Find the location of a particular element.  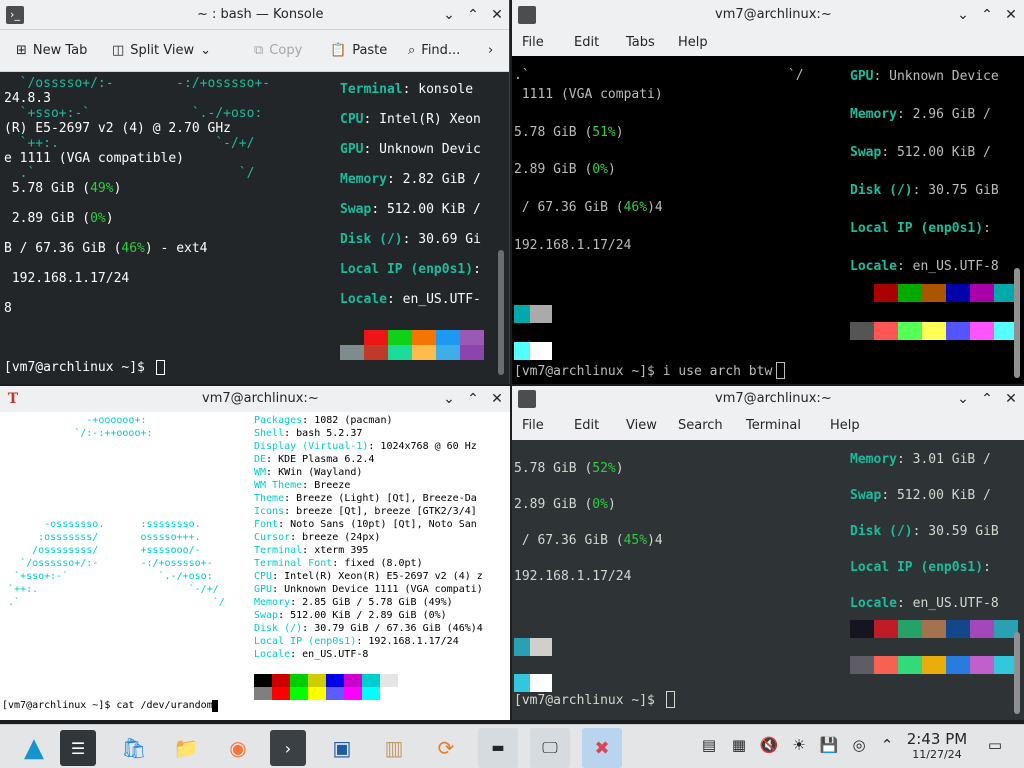

terminal-prompt: [vm7@archlinux ~]$ is located at coordinates (588, 700).